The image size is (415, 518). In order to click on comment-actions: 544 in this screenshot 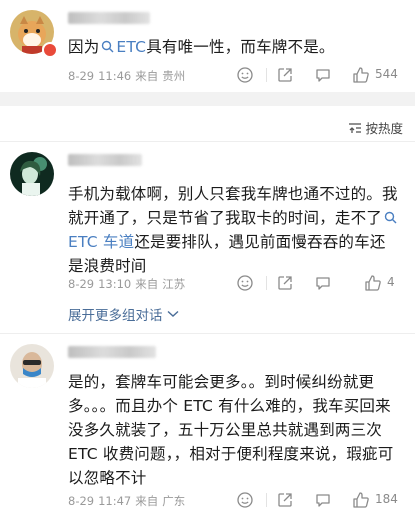, I will do `click(325, 75)`.